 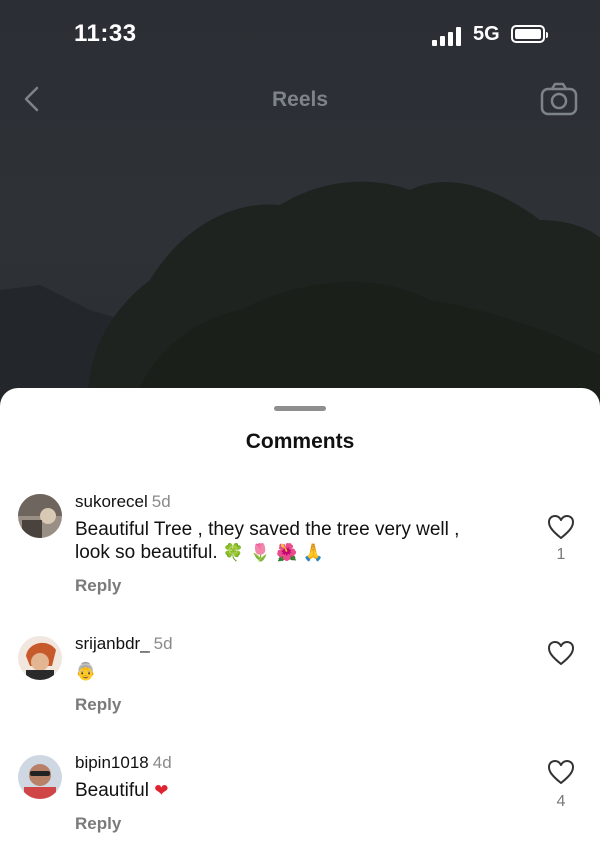 I want to click on camera-icon, so click(x=559, y=99).